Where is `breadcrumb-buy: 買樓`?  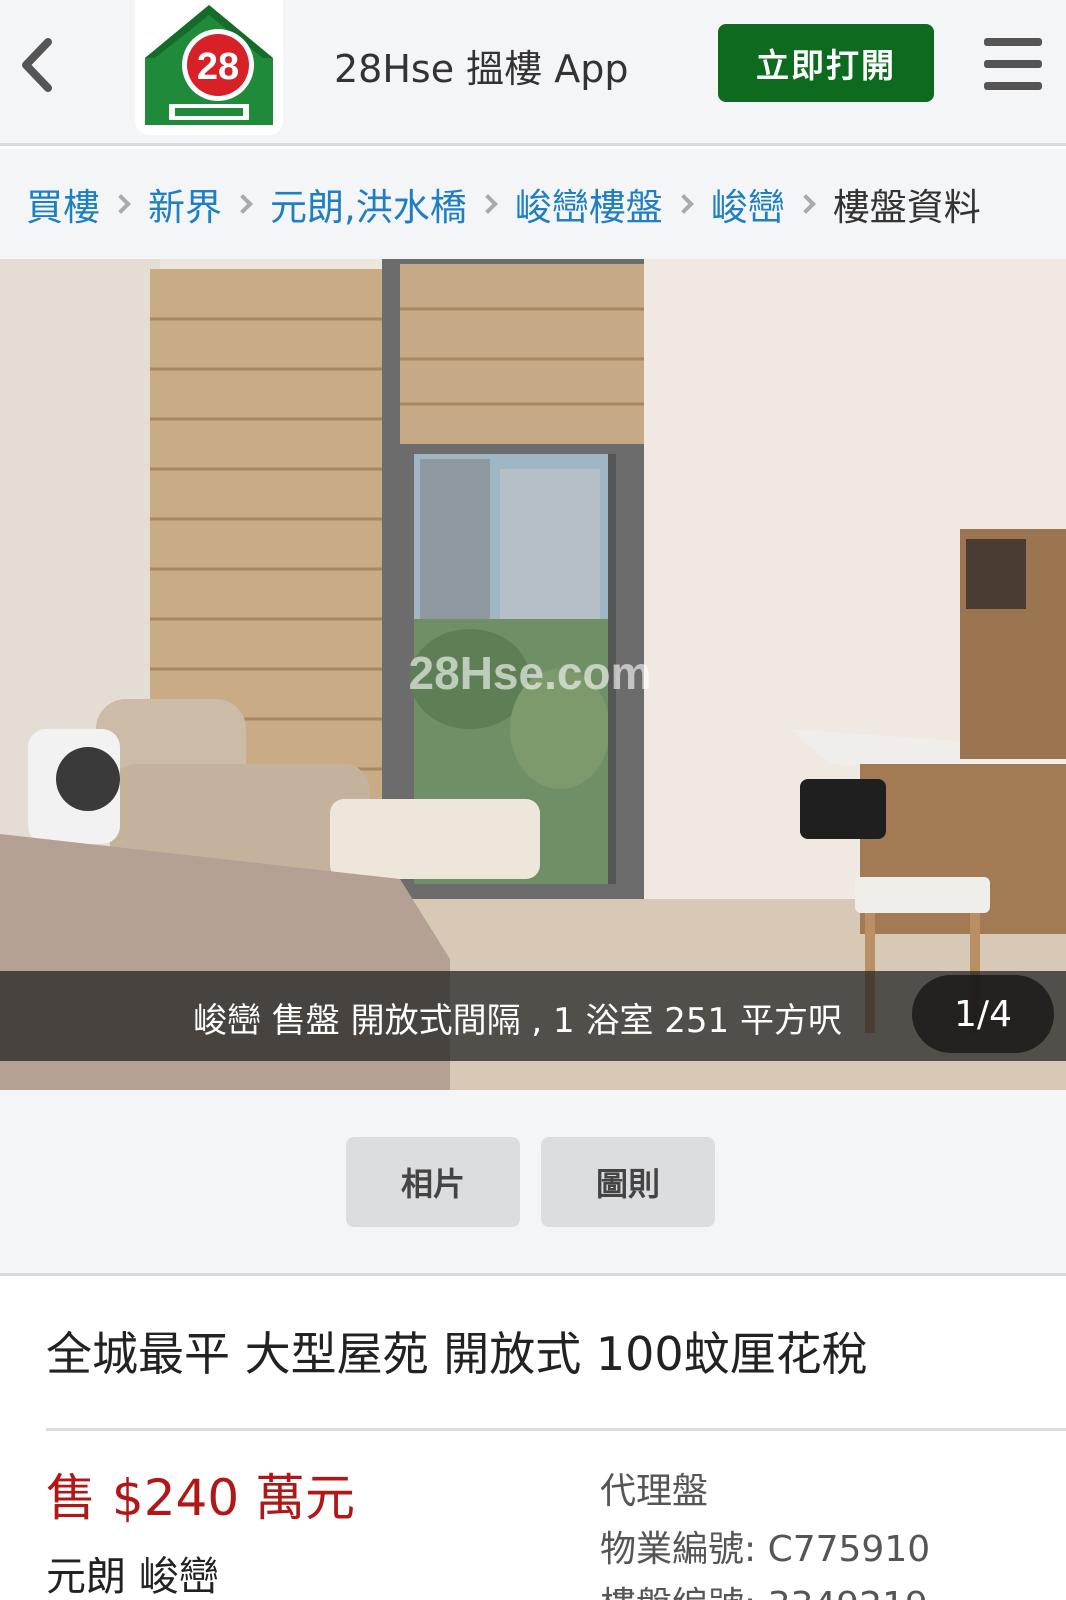 breadcrumb-buy: 買樓 is located at coordinates (63, 204).